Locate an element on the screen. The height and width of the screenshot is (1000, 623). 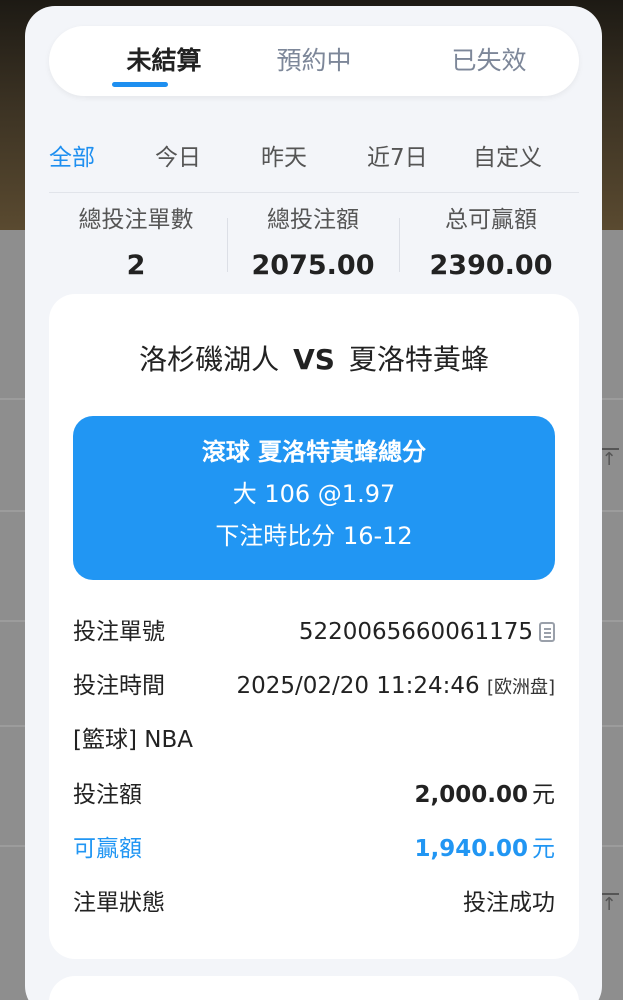
bet-selection: 大 106 @1.97 is located at coordinates (314, 494).